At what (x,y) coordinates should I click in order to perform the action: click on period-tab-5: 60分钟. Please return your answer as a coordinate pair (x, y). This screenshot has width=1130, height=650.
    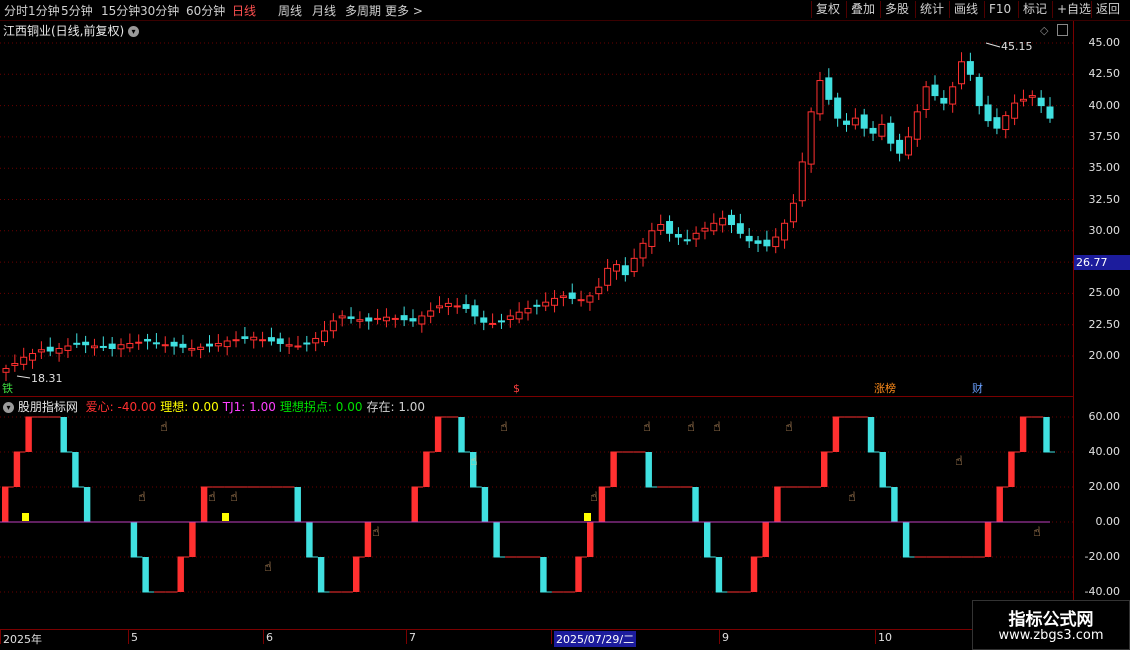
    Looking at the image, I should click on (205, 10).